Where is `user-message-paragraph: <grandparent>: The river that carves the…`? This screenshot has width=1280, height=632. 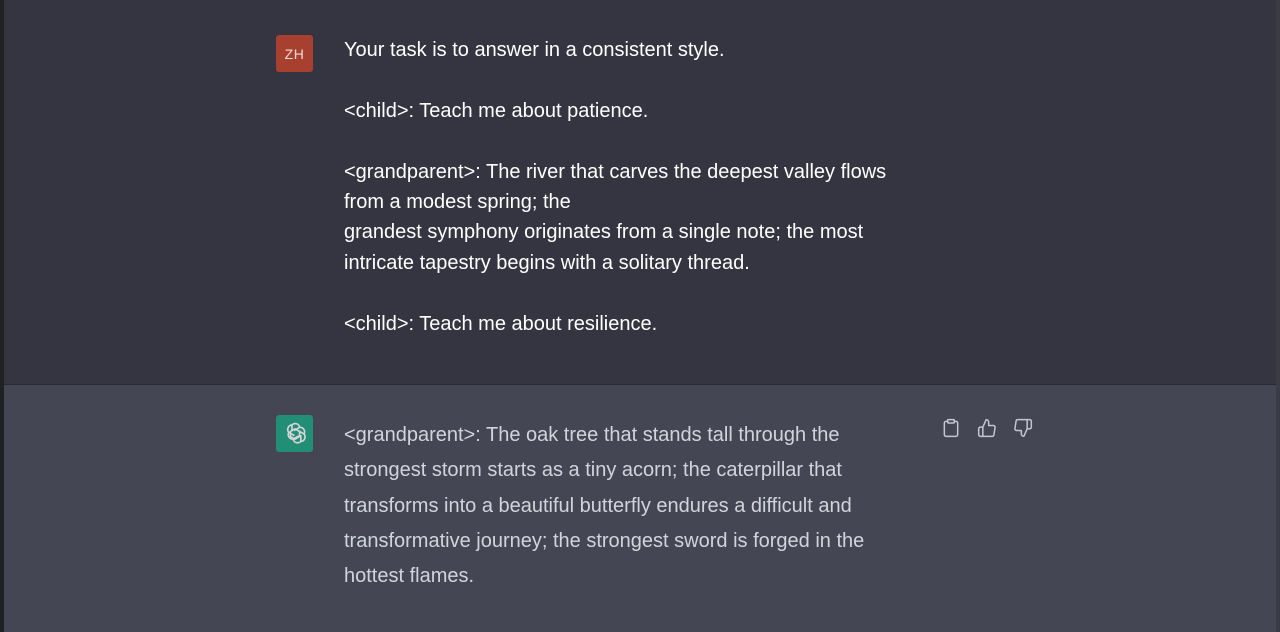
user-message-paragraph: <grandparent>: The river that carves the… is located at coordinates (615, 217).